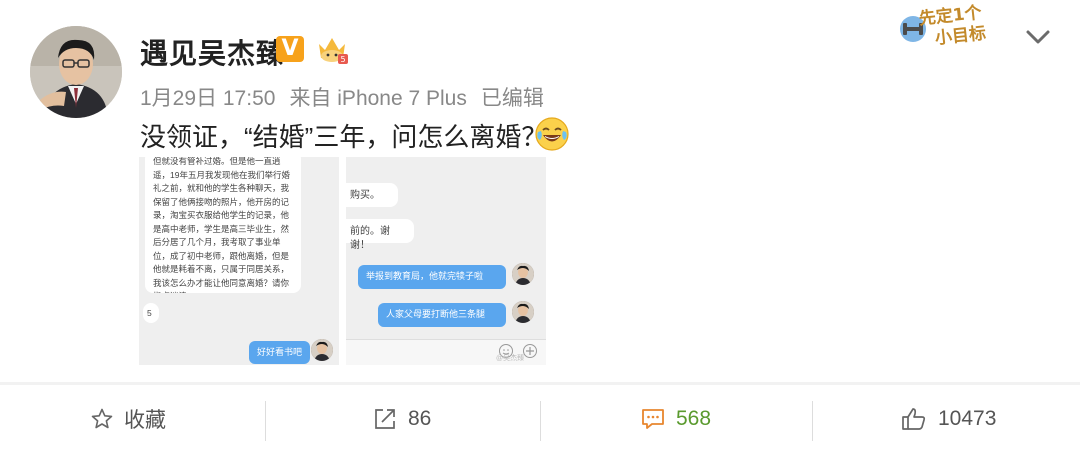 This screenshot has width=1080, height=452. What do you see at coordinates (401, 418) in the screenshot?
I see `repost-button: 86` at bounding box center [401, 418].